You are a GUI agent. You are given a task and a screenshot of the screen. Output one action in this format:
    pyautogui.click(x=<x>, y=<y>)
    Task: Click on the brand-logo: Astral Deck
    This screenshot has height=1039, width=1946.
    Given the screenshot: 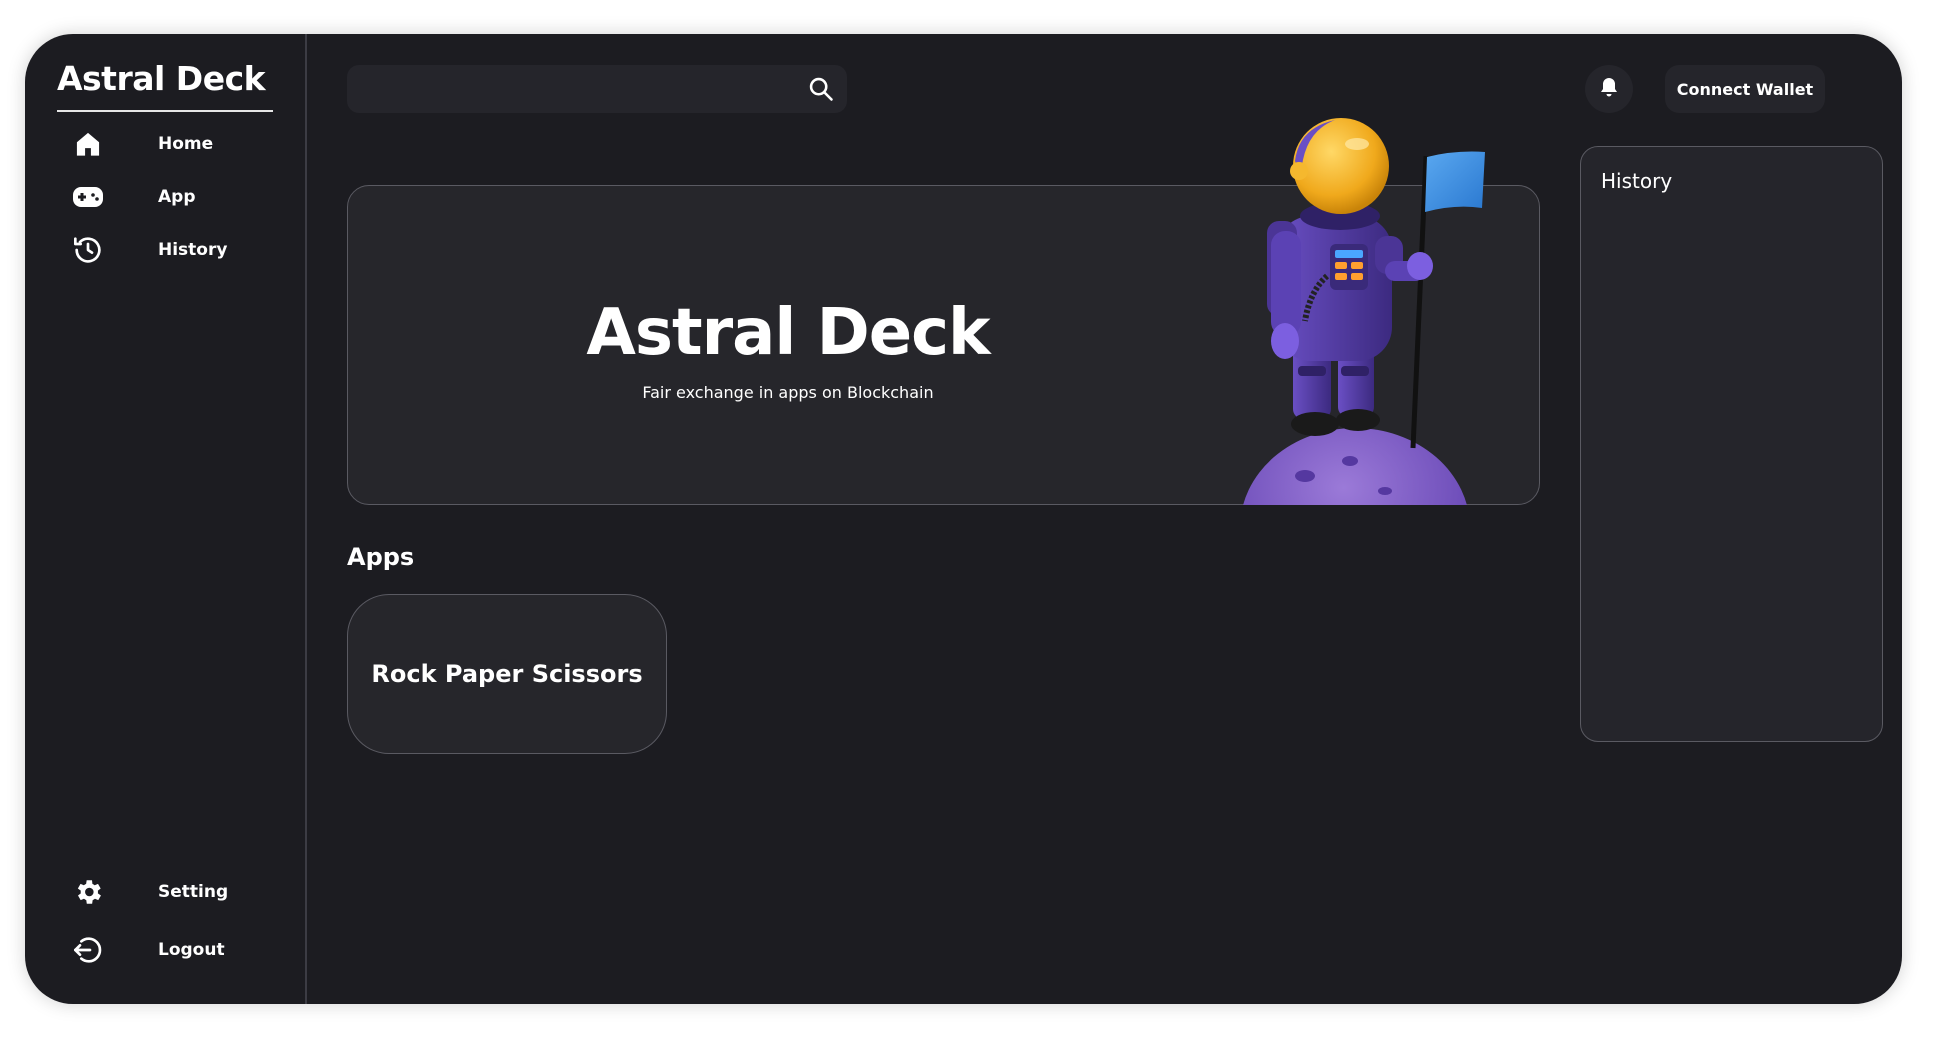 What is the action you would take?
    pyautogui.click(x=165, y=84)
    